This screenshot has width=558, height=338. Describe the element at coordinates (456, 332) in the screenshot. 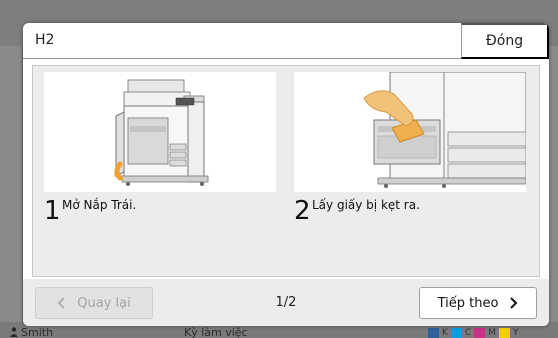

I see `toner-swatch-c` at that location.